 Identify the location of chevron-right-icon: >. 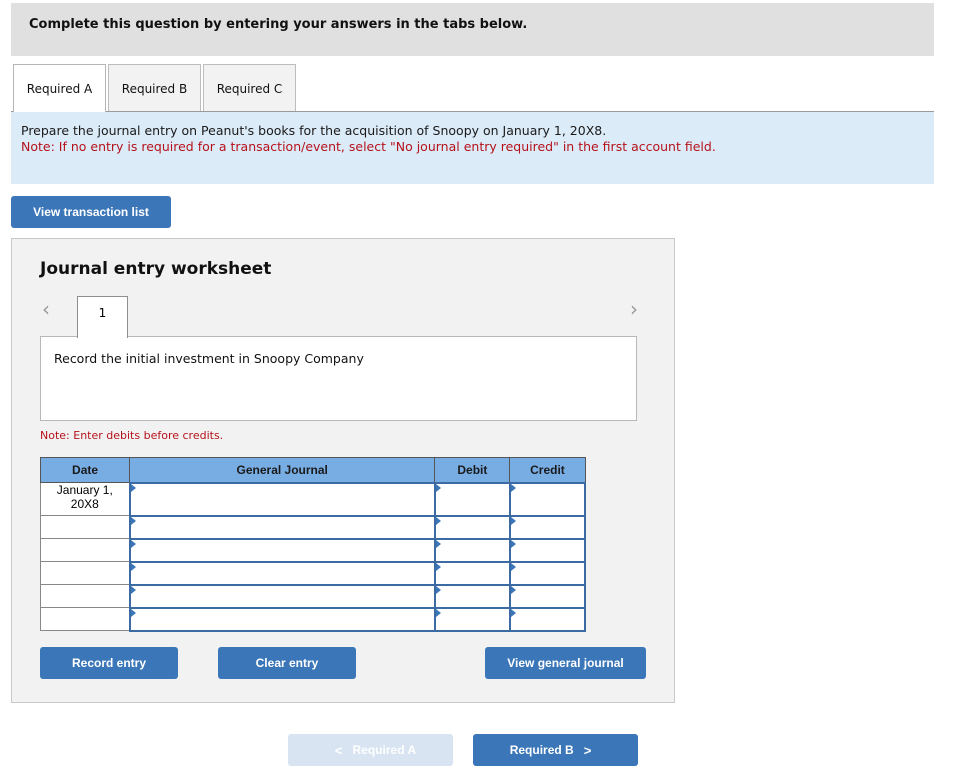
(587, 750).